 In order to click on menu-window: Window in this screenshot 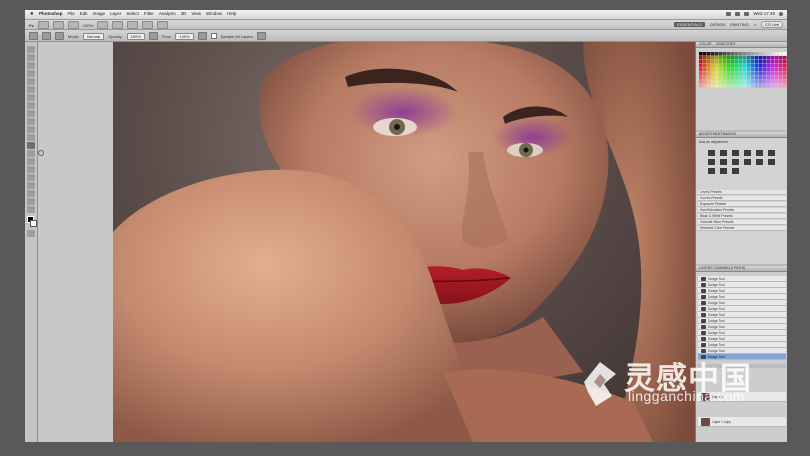, I will do `click(214, 13)`.